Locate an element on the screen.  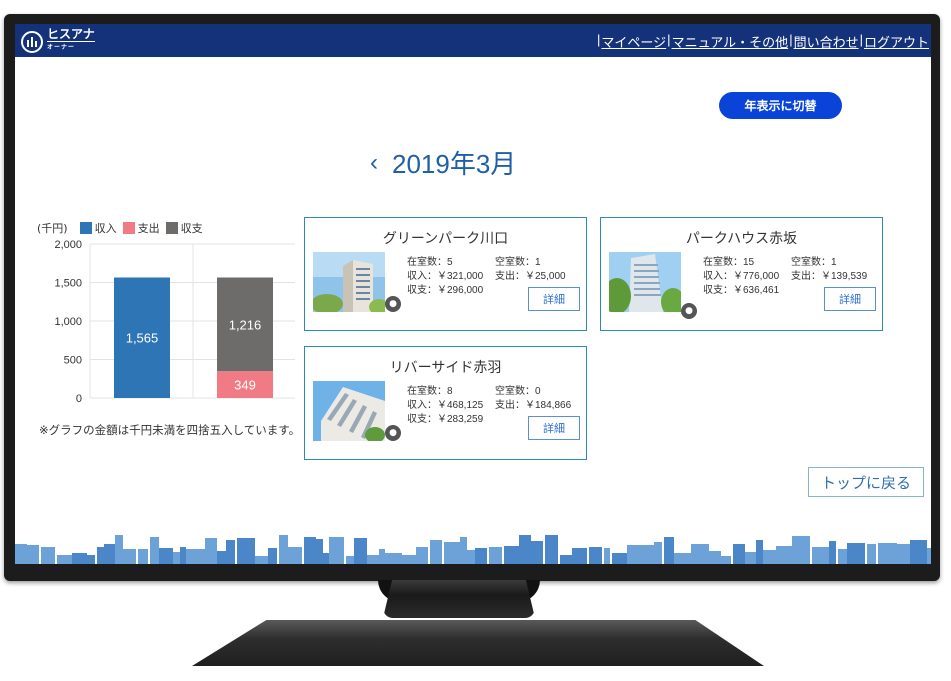
back-to-top-button: トップに戻る is located at coordinates (866, 482).